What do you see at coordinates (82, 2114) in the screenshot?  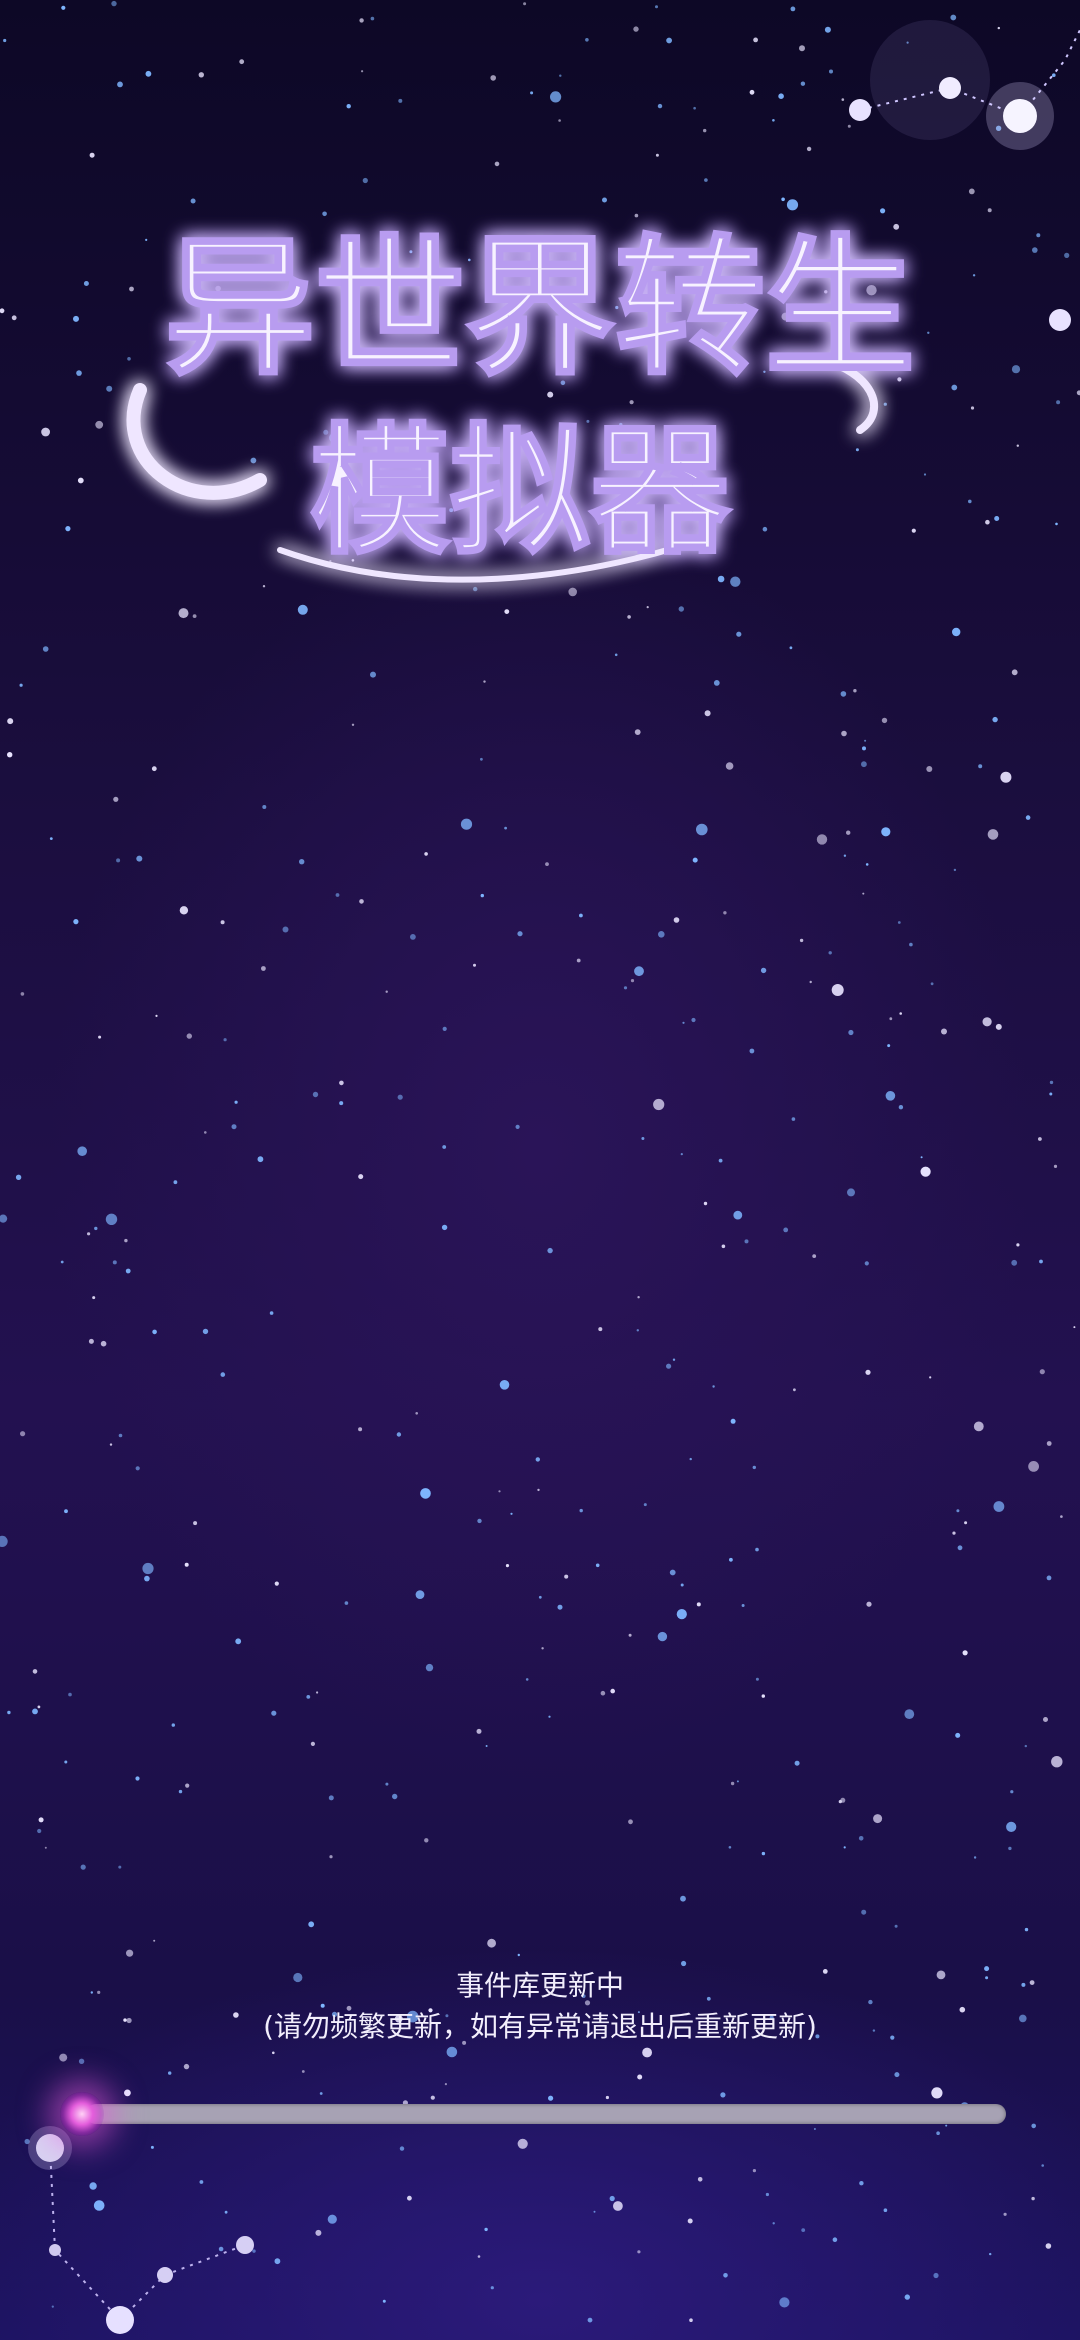 I see `progress-orb-icon` at bounding box center [82, 2114].